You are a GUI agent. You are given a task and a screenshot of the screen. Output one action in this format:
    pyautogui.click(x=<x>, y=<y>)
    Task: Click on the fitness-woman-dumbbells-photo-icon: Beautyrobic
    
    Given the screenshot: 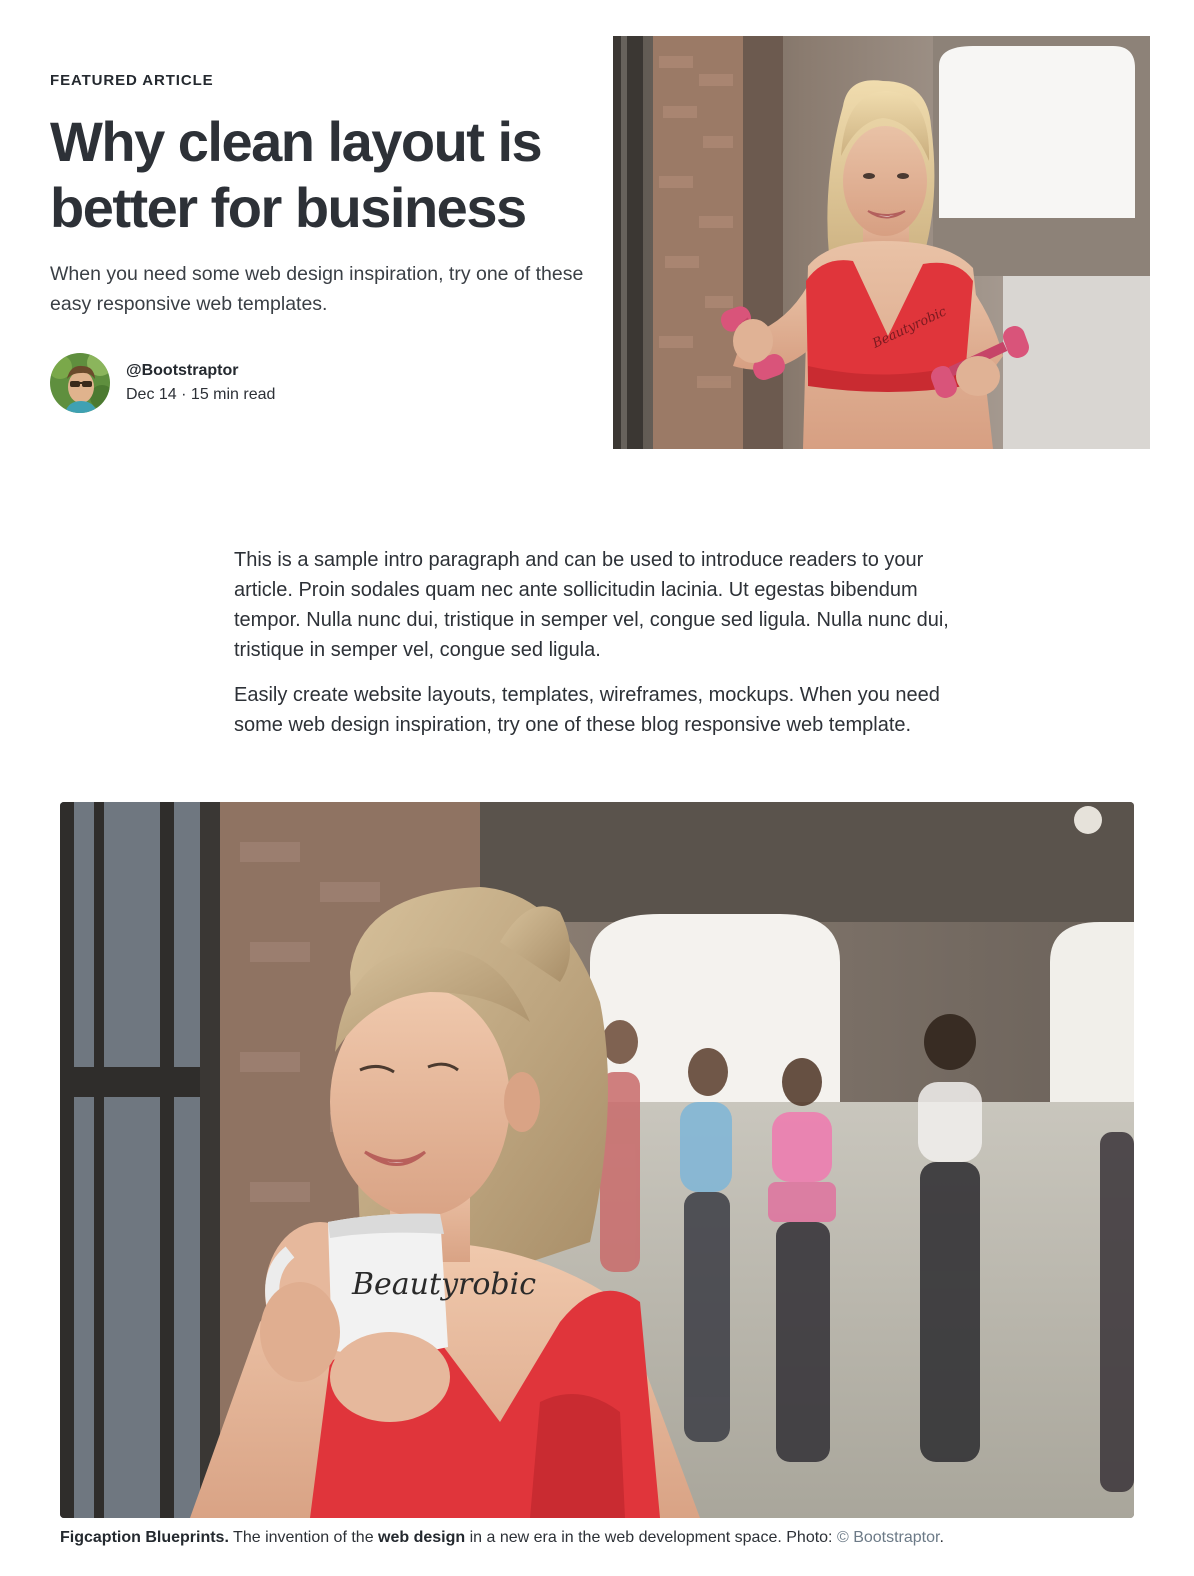 What is the action you would take?
    pyautogui.click(x=881, y=242)
    